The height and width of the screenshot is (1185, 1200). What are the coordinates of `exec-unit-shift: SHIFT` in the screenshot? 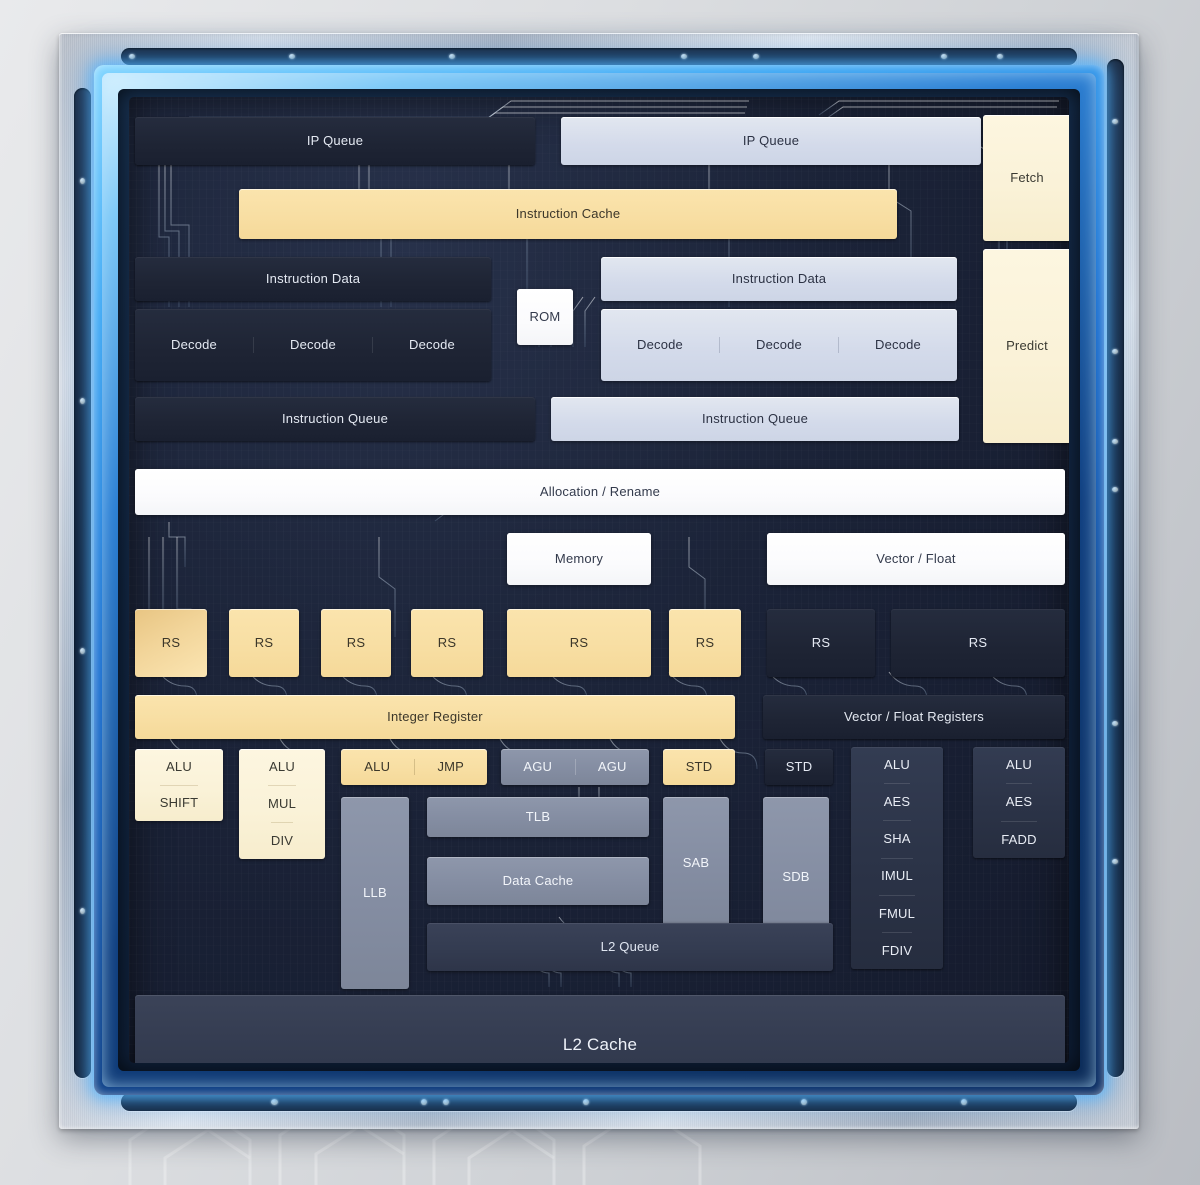 It's located at (179, 803).